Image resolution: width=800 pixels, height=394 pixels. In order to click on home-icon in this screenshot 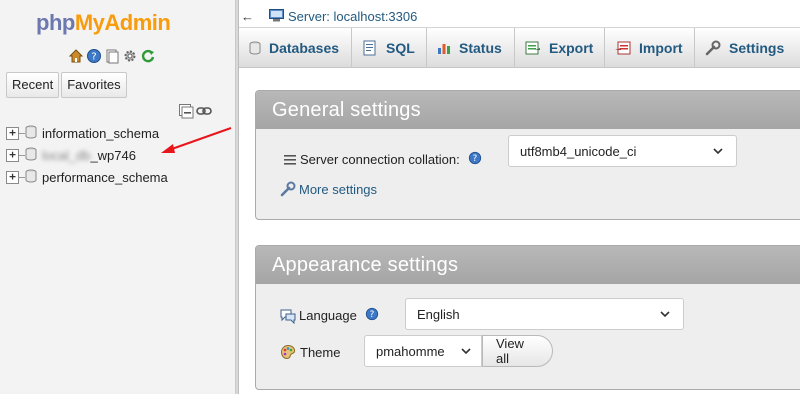, I will do `click(76, 56)`.